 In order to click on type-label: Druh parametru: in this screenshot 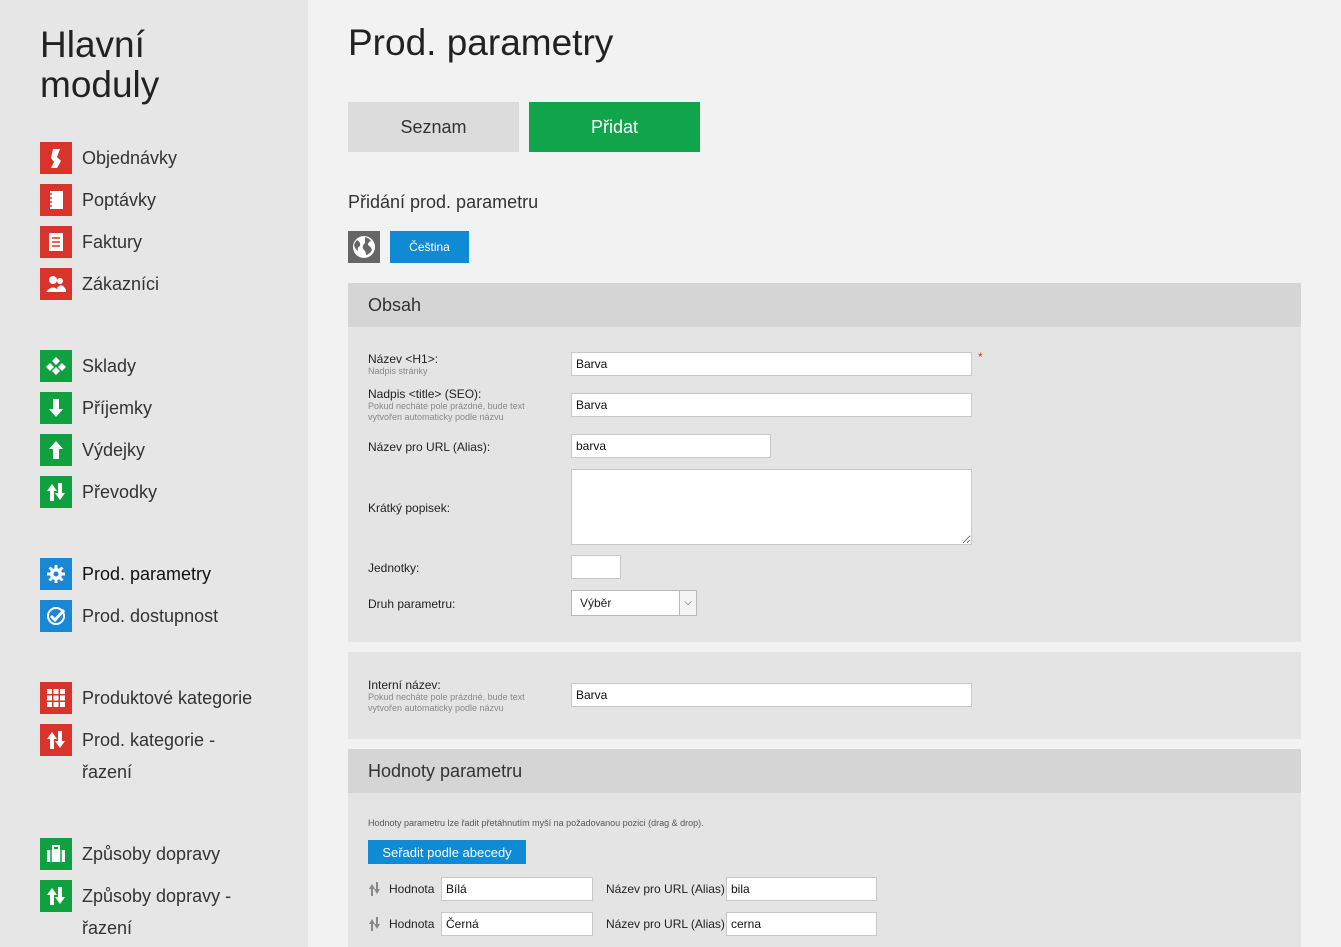, I will do `click(412, 604)`.